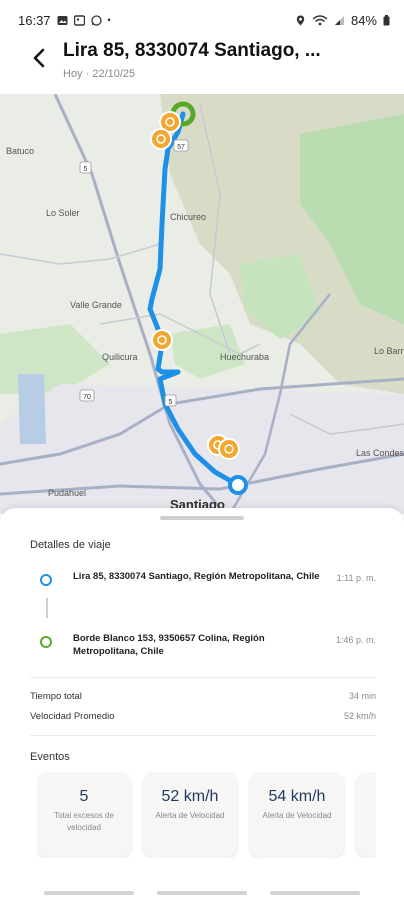  What do you see at coordinates (202, 20) in the screenshot?
I see `status-bar: 16:37 • 84%` at bounding box center [202, 20].